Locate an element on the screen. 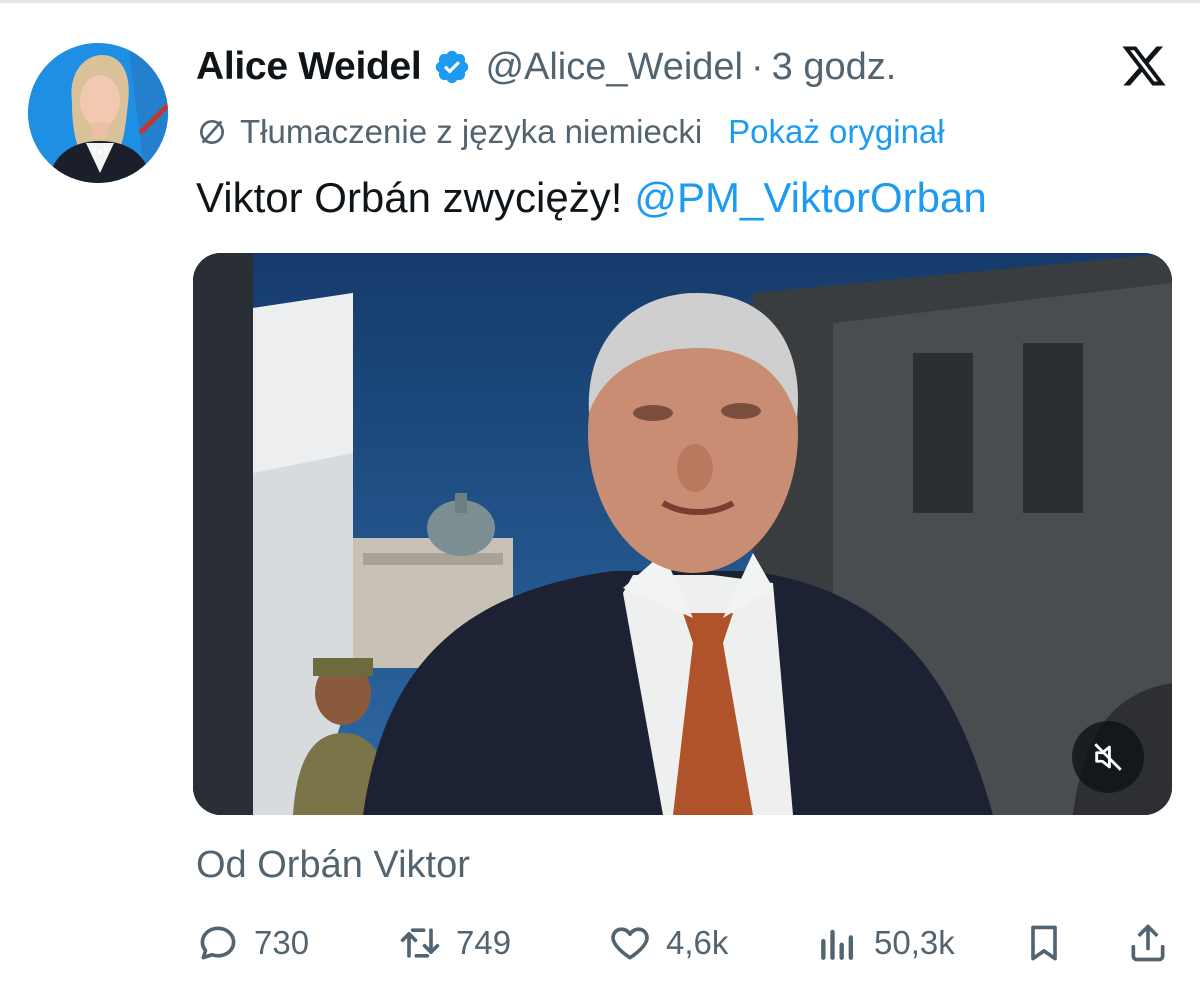 The height and width of the screenshot is (1008, 1200). reply-icon is located at coordinates (218, 943).